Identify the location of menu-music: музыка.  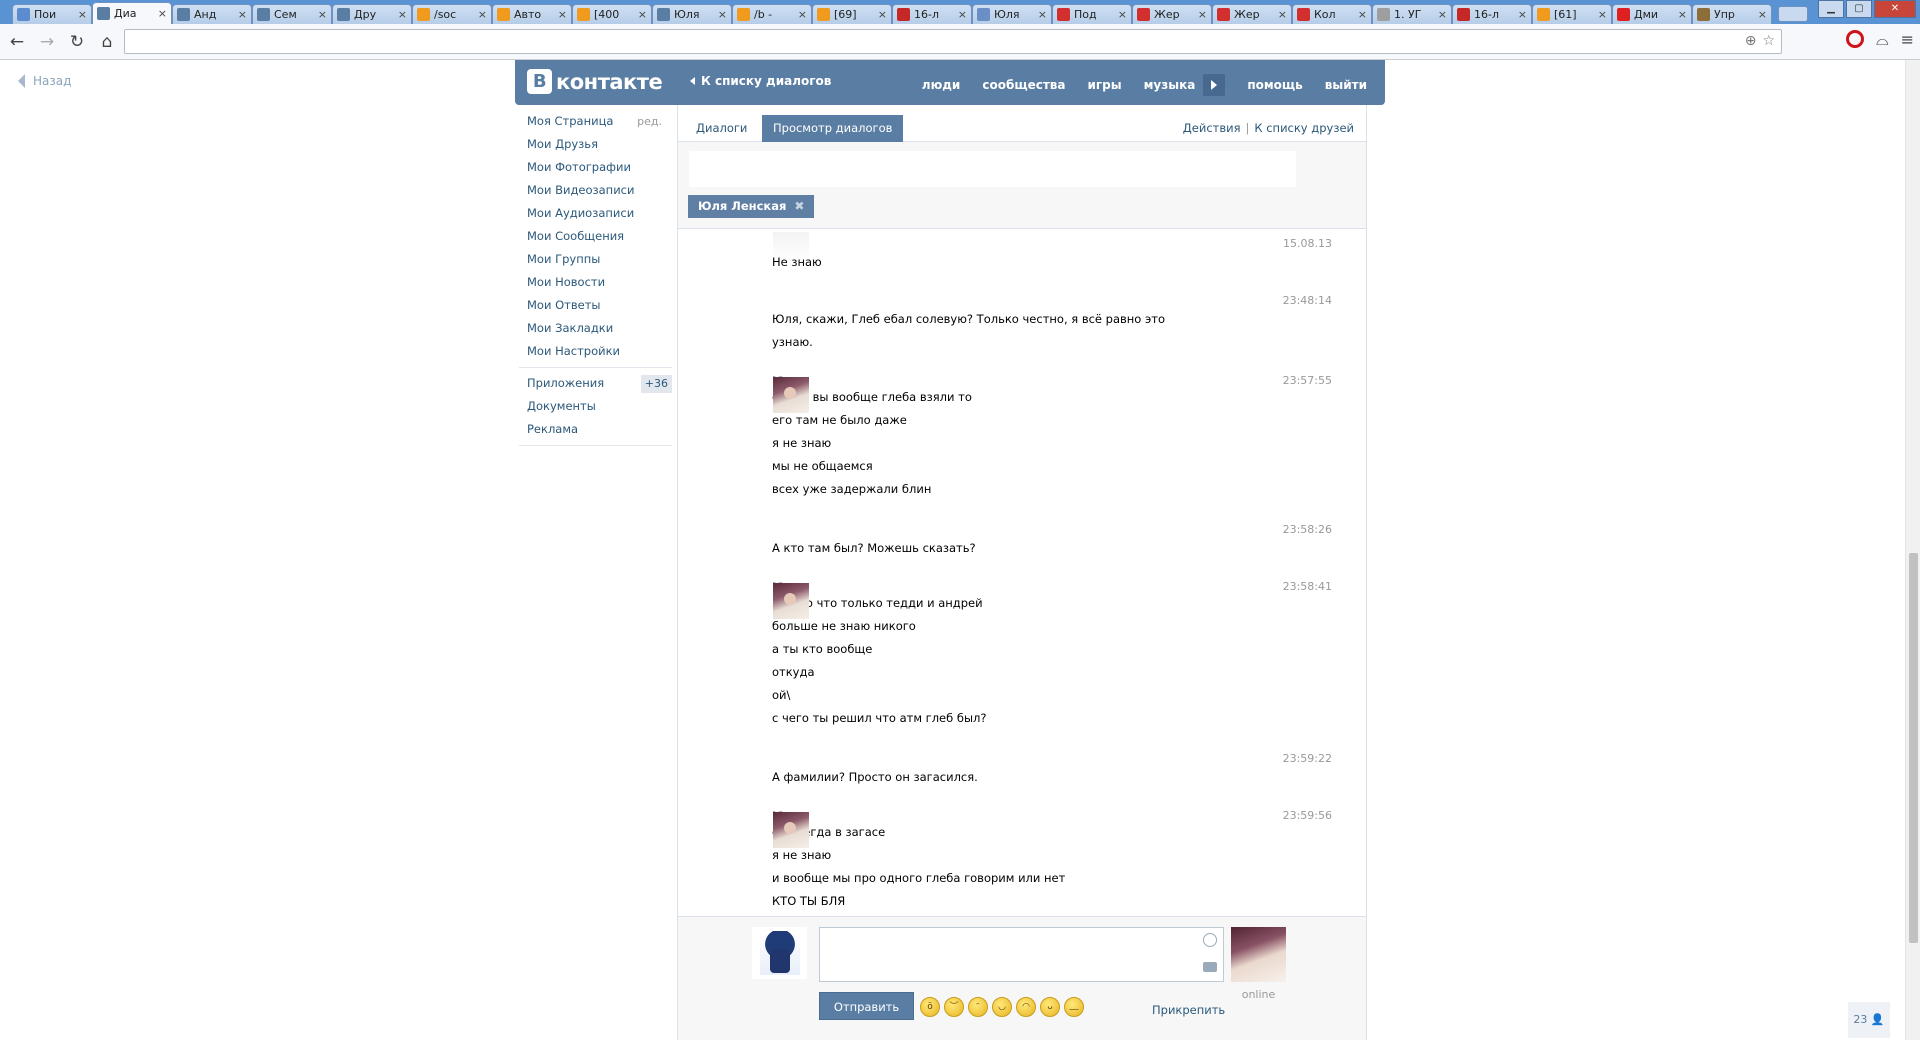
(1170, 85).